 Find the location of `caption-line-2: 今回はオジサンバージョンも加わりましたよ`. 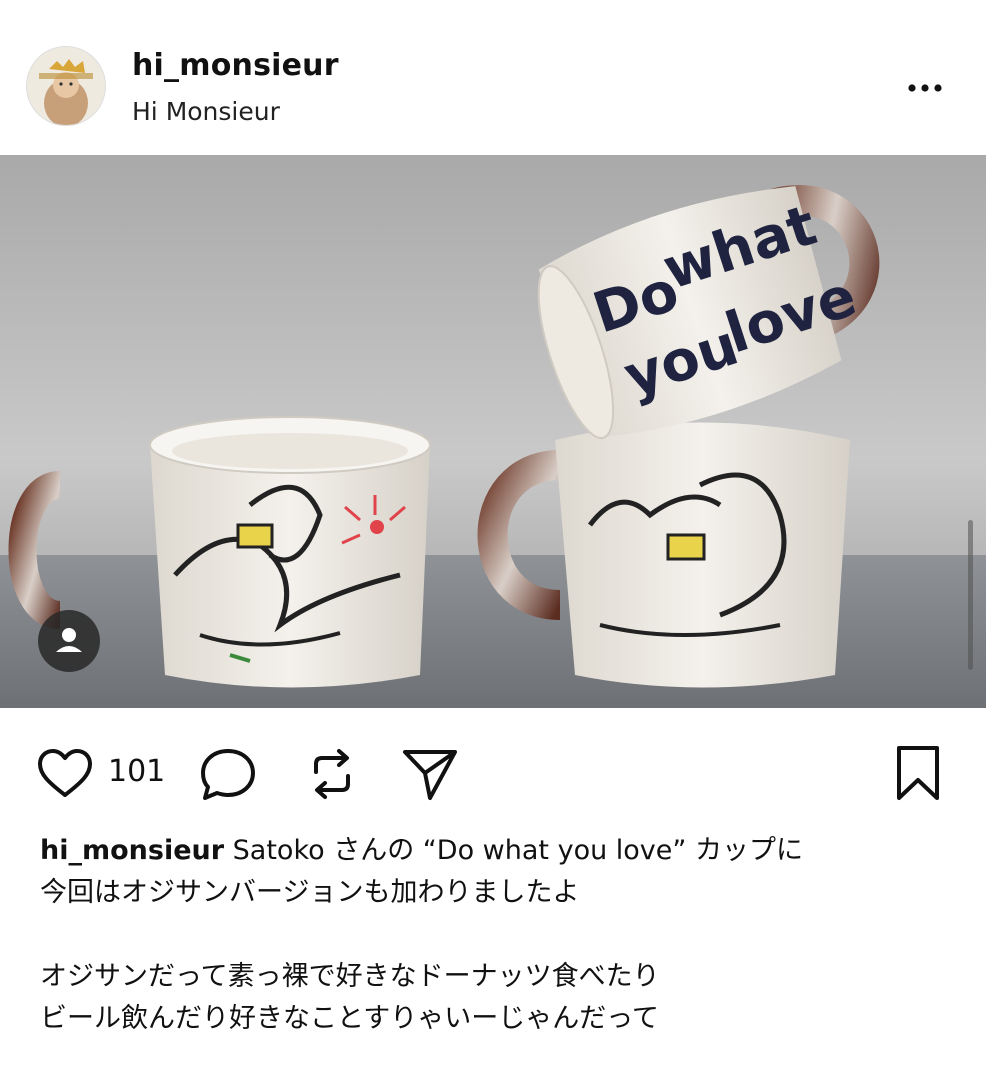

caption-line-2: 今回はオジサンバージョンも加わりましたよ is located at coordinates (310, 892).